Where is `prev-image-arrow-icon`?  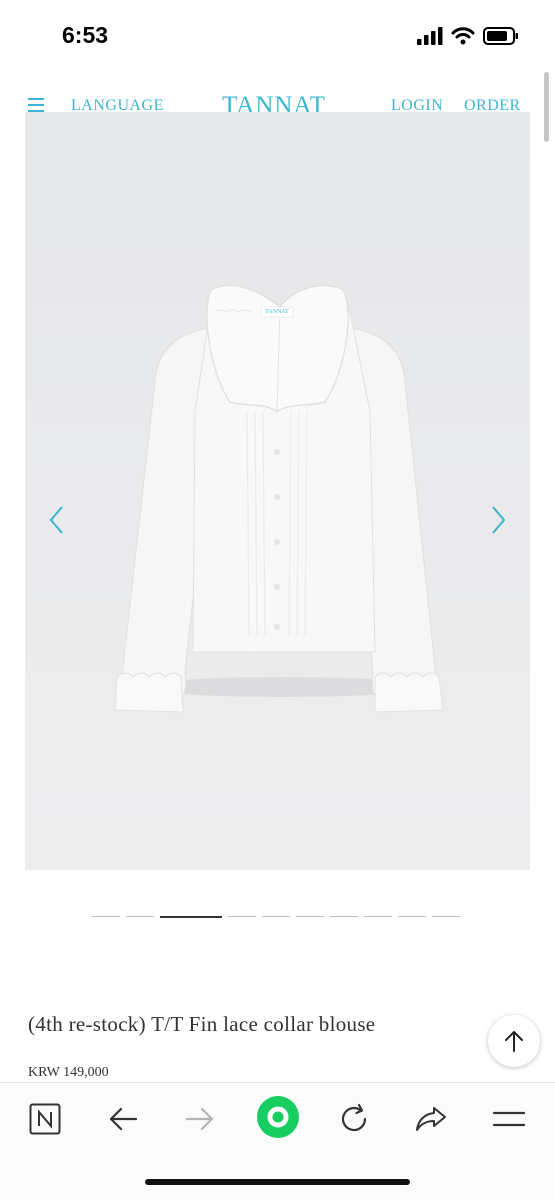
prev-image-arrow-icon is located at coordinates (57, 520).